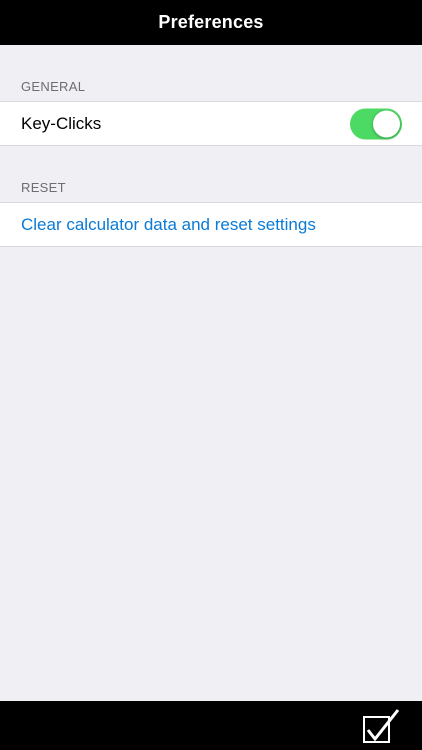 Image resolution: width=422 pixels, height=750 pixels. Describe the element at coordinates (211, 123) in the screenshot. I see `key-clicks-row: Key-Clicks` at that location.